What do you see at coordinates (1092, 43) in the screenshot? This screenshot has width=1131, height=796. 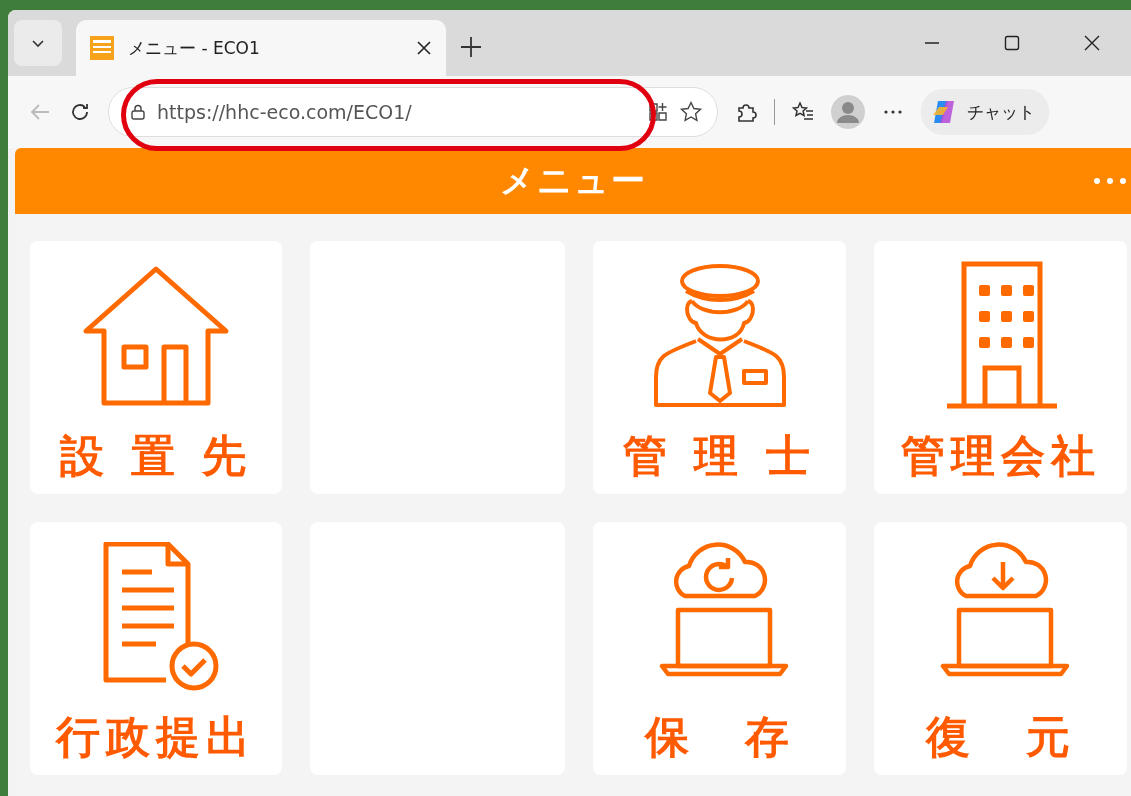 I see `close-window-icon` at bounding box center [1092, 43].